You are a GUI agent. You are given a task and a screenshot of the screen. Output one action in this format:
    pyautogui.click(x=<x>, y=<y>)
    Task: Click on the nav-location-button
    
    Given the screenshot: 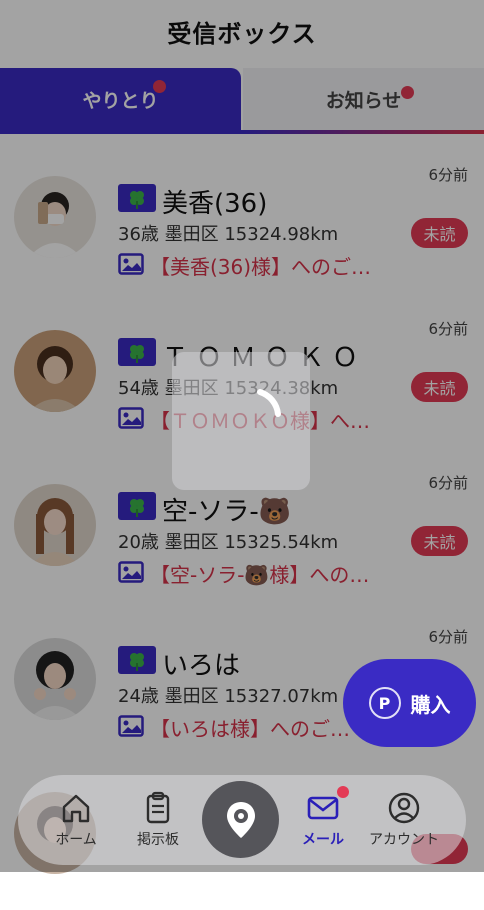 What is the action you would take?
    pyautogui.click(x=240, y=819)
    